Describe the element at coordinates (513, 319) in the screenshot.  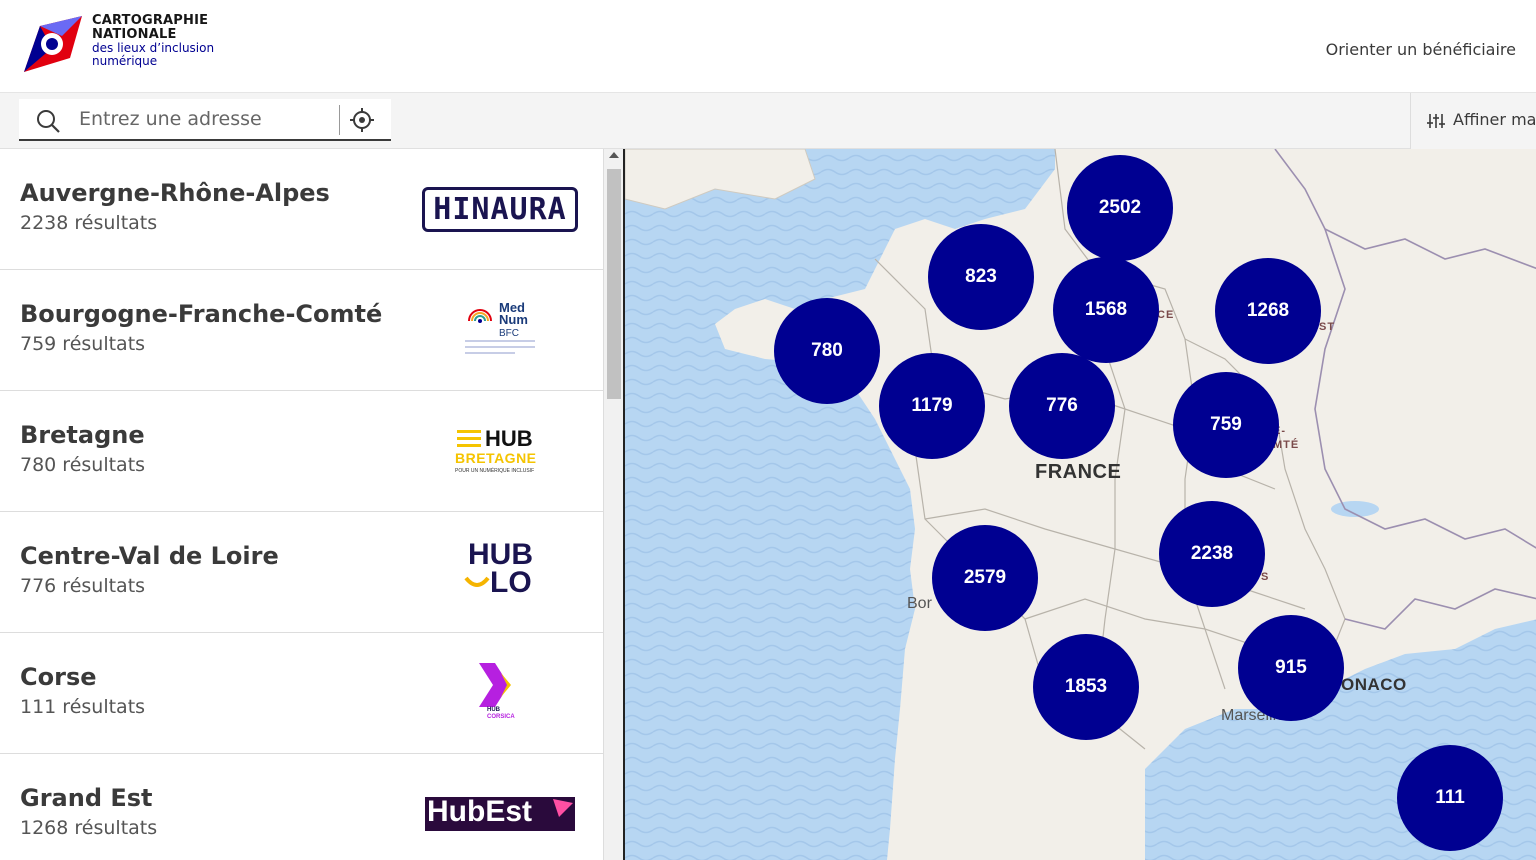
I see `mednum-logo-num: Num` at that location.